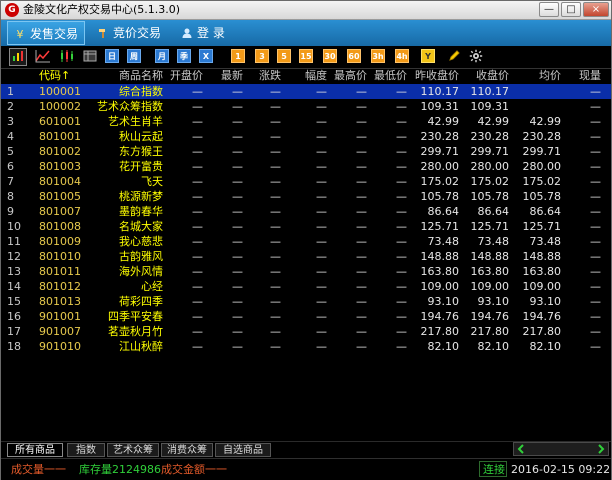 The height and width of the screenshot is (480, 612). I want to click on cell-prev: 230.28, so click(440, 136).